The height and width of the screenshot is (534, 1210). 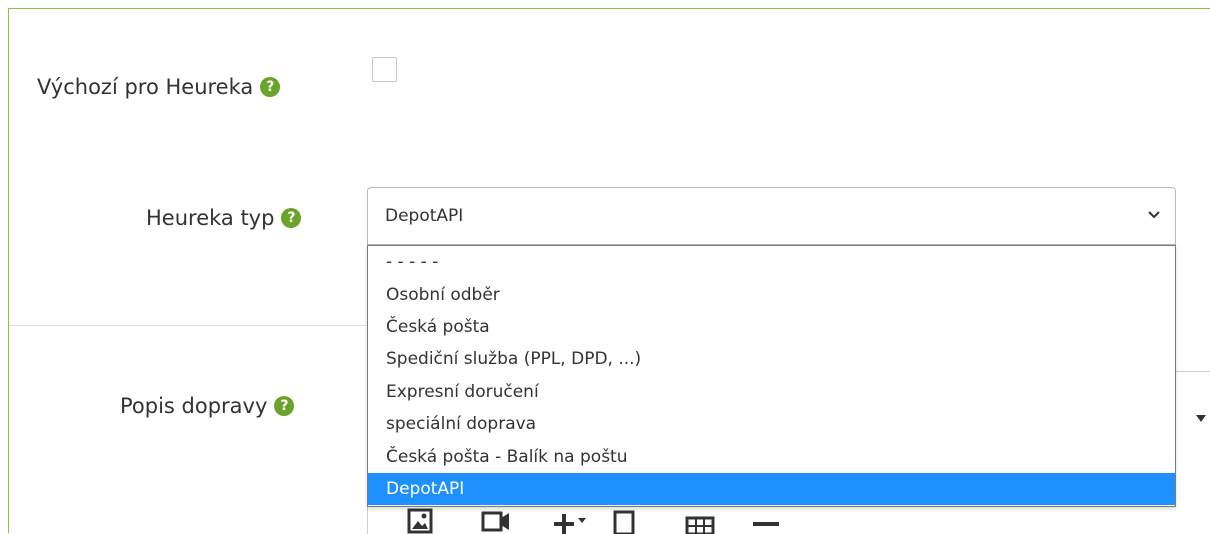 I want to click on heureka-type-select: DepotAPI, so click(x=771, y=216).